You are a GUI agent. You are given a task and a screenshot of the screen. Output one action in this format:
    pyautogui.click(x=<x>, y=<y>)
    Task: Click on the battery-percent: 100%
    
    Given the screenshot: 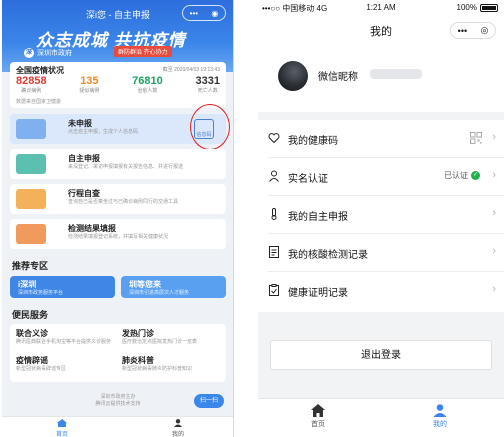 What is the action you would take?
    pyautogui.click(x=466, y=7)
    